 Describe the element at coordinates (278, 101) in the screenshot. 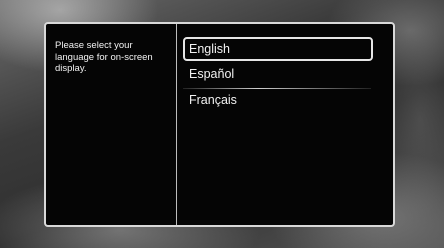

I see `language-option-francais: Français` at that location.